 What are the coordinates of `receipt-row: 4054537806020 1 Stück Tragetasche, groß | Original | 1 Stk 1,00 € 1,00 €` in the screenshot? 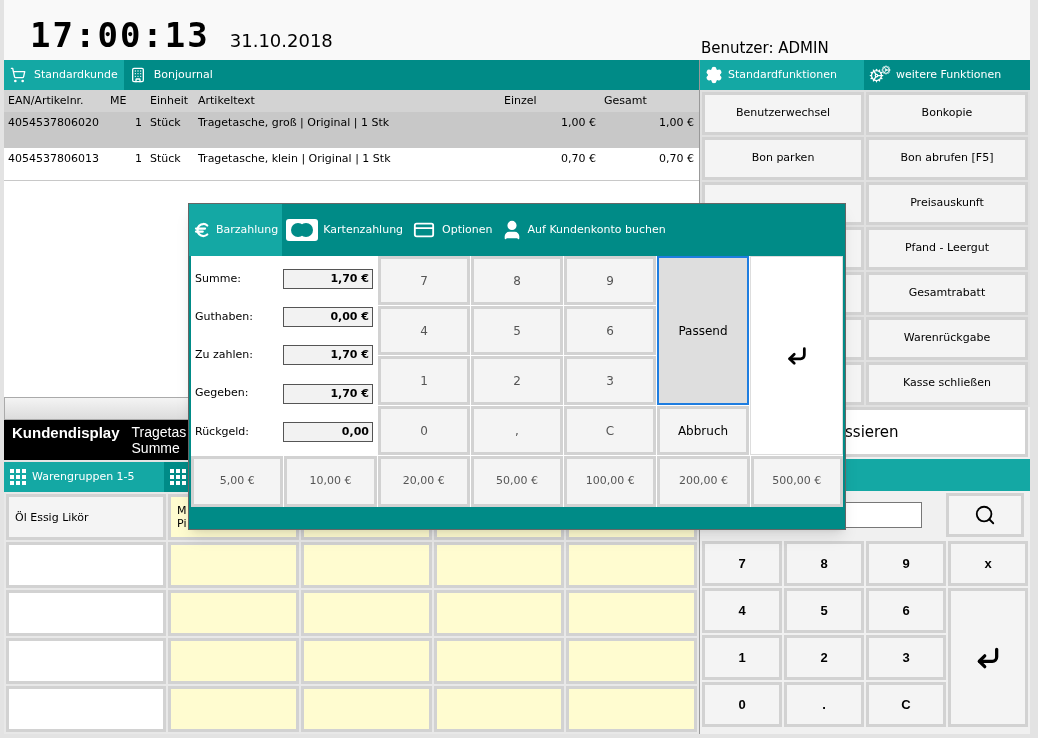 It's located at (351, 130).